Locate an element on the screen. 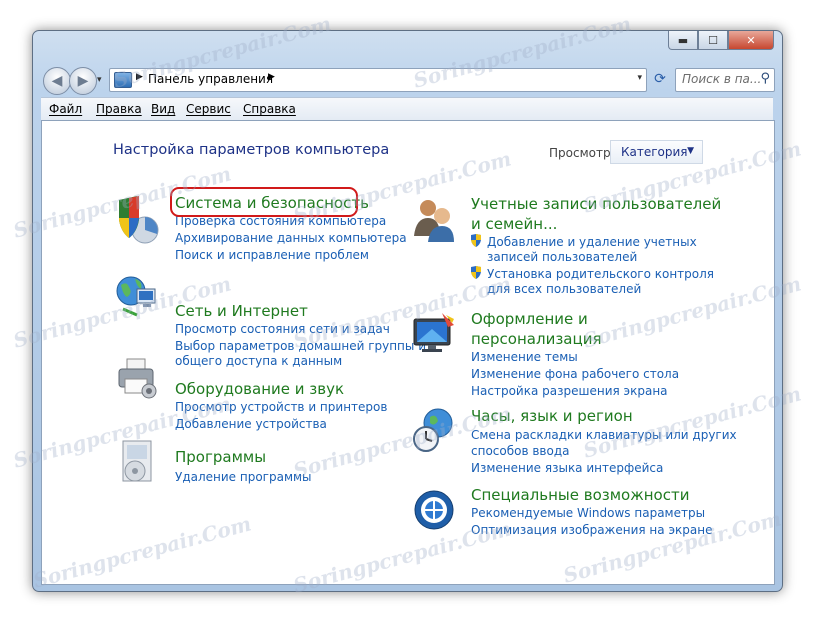  link-sharing-options: общего доступа к данным is located at coordinates (258, 361).